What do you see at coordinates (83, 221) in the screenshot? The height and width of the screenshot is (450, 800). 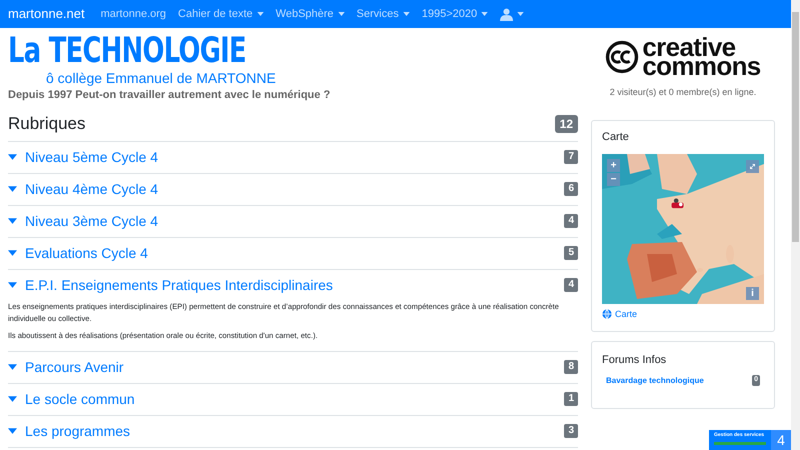 I see `category-link: Niveau 3ème Cycle 4` at bounding box center [83, 221].